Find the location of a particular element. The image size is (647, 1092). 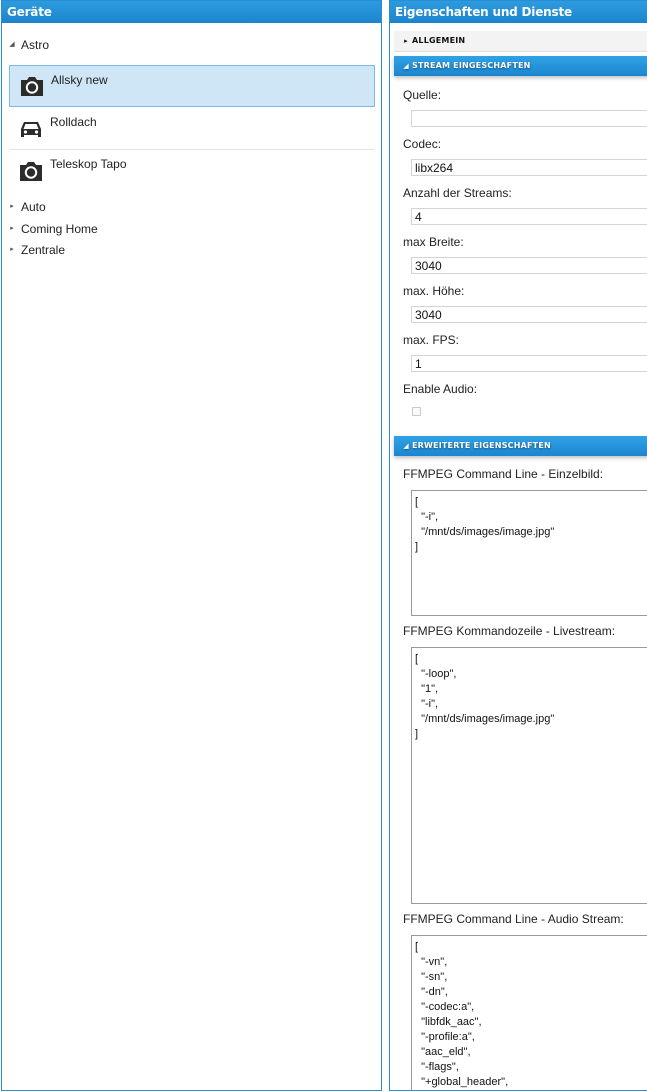

tree-node-astro: ◢ Astro is located at coordinates (191, 45).